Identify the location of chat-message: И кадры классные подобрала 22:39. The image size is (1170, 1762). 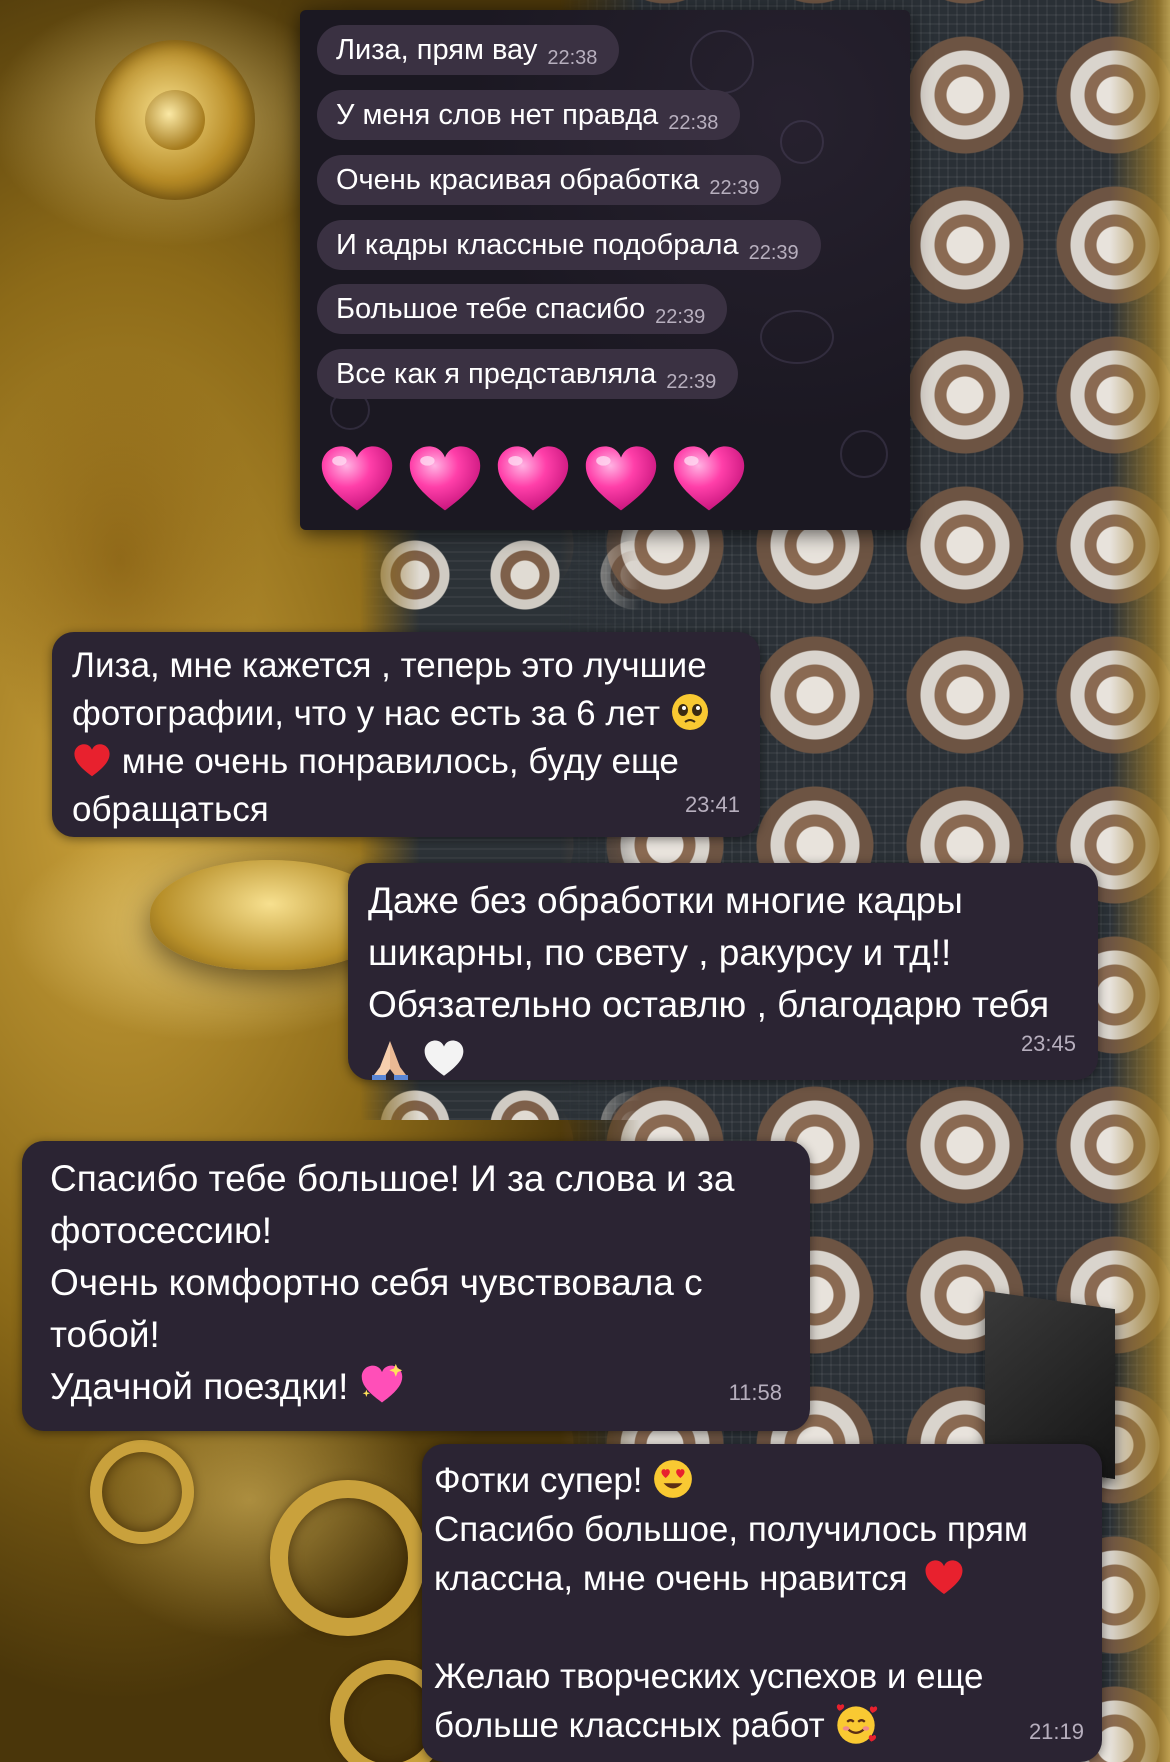
(569, 245).